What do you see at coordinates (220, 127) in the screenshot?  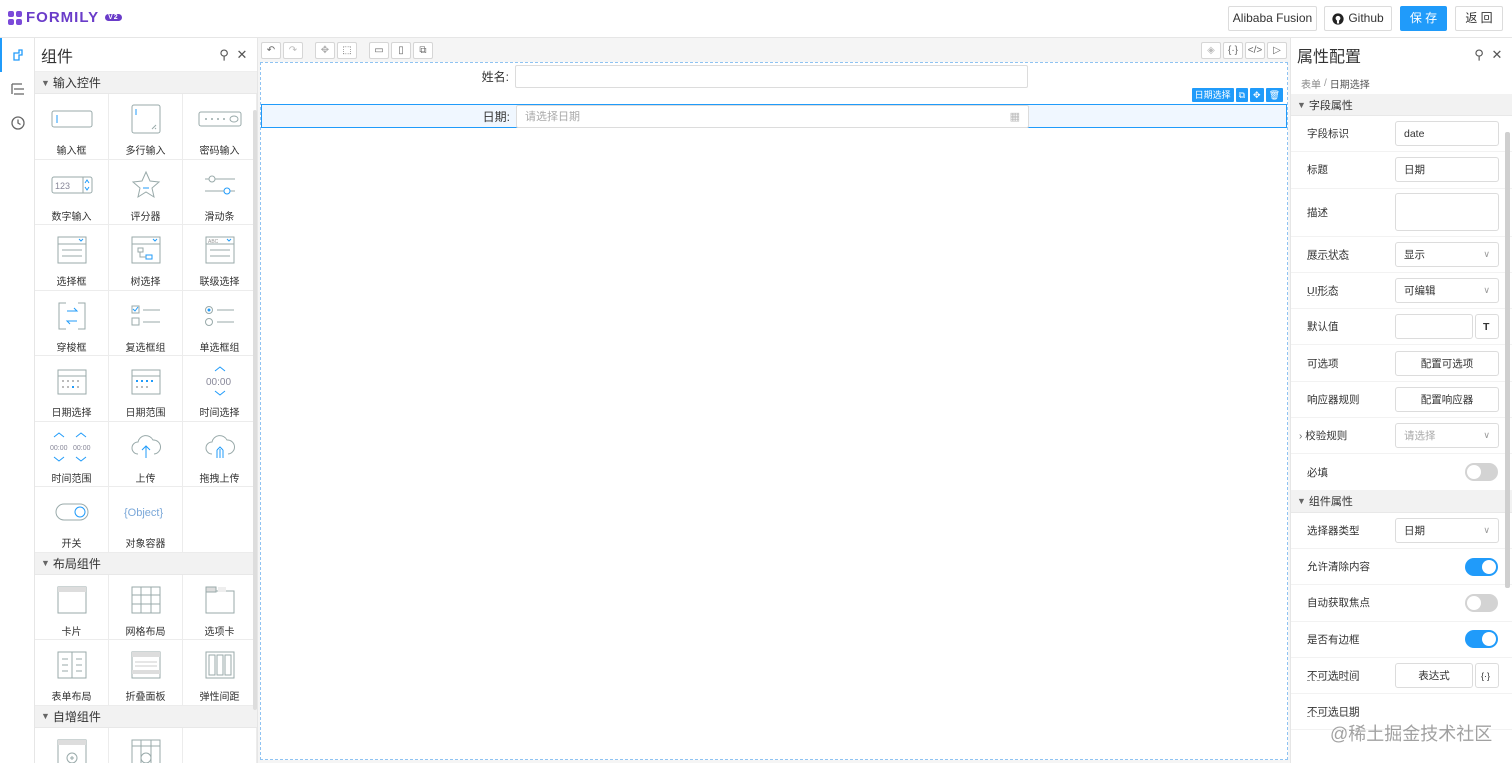 I see `component-password: 密码输入` at bounding box center [220, 127].